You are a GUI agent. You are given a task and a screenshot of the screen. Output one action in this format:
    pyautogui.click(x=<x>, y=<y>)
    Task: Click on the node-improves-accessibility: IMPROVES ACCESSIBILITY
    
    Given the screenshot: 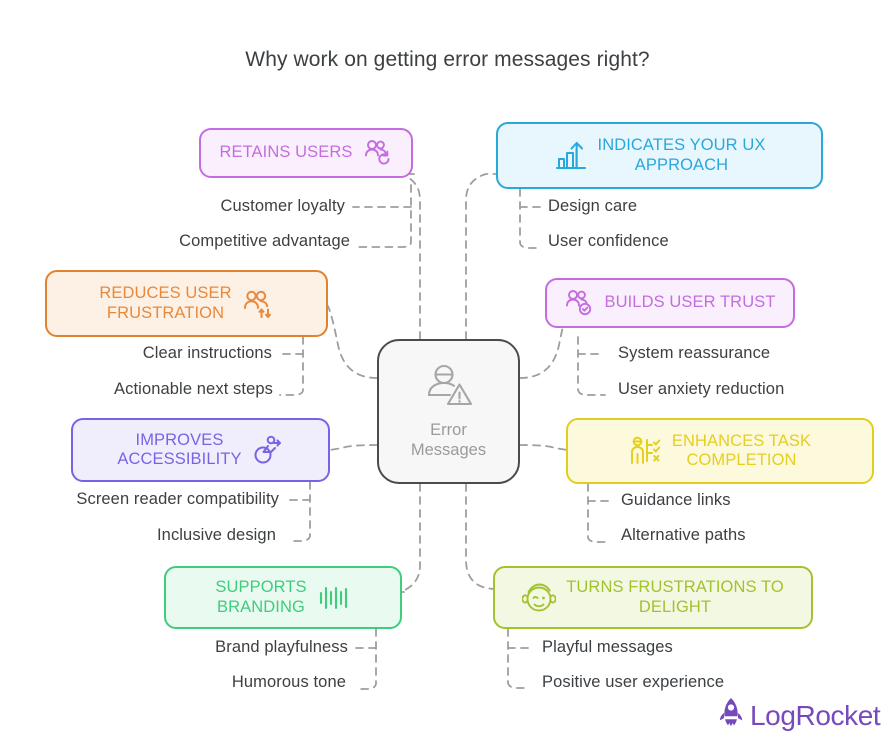 What is the action you would take?
    pyautogui.click(x=200, y=450)
    